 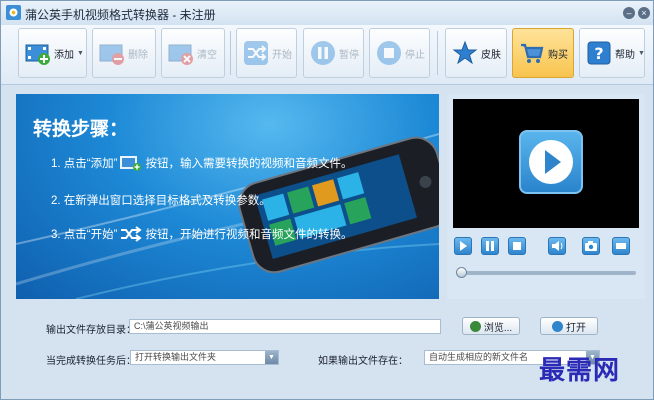 I want to click on seek-handle, so click(x=461, y=272).